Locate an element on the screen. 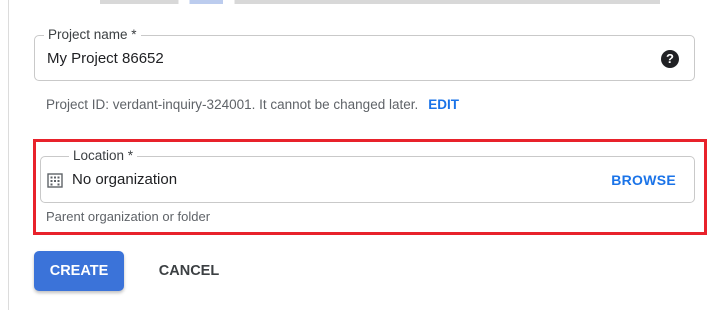 The image size is (710, 310). project-name-label: Project name * is located at coordinates (92, 35).